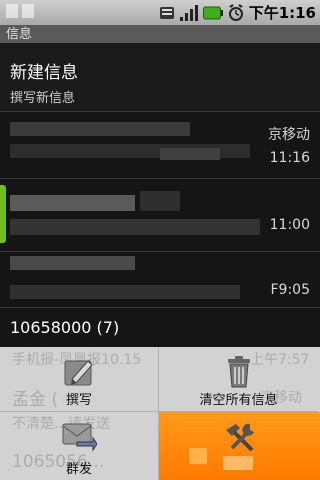 The image size is (320, 480). I want to click on clock: 下午1:16, so click(282, 13).